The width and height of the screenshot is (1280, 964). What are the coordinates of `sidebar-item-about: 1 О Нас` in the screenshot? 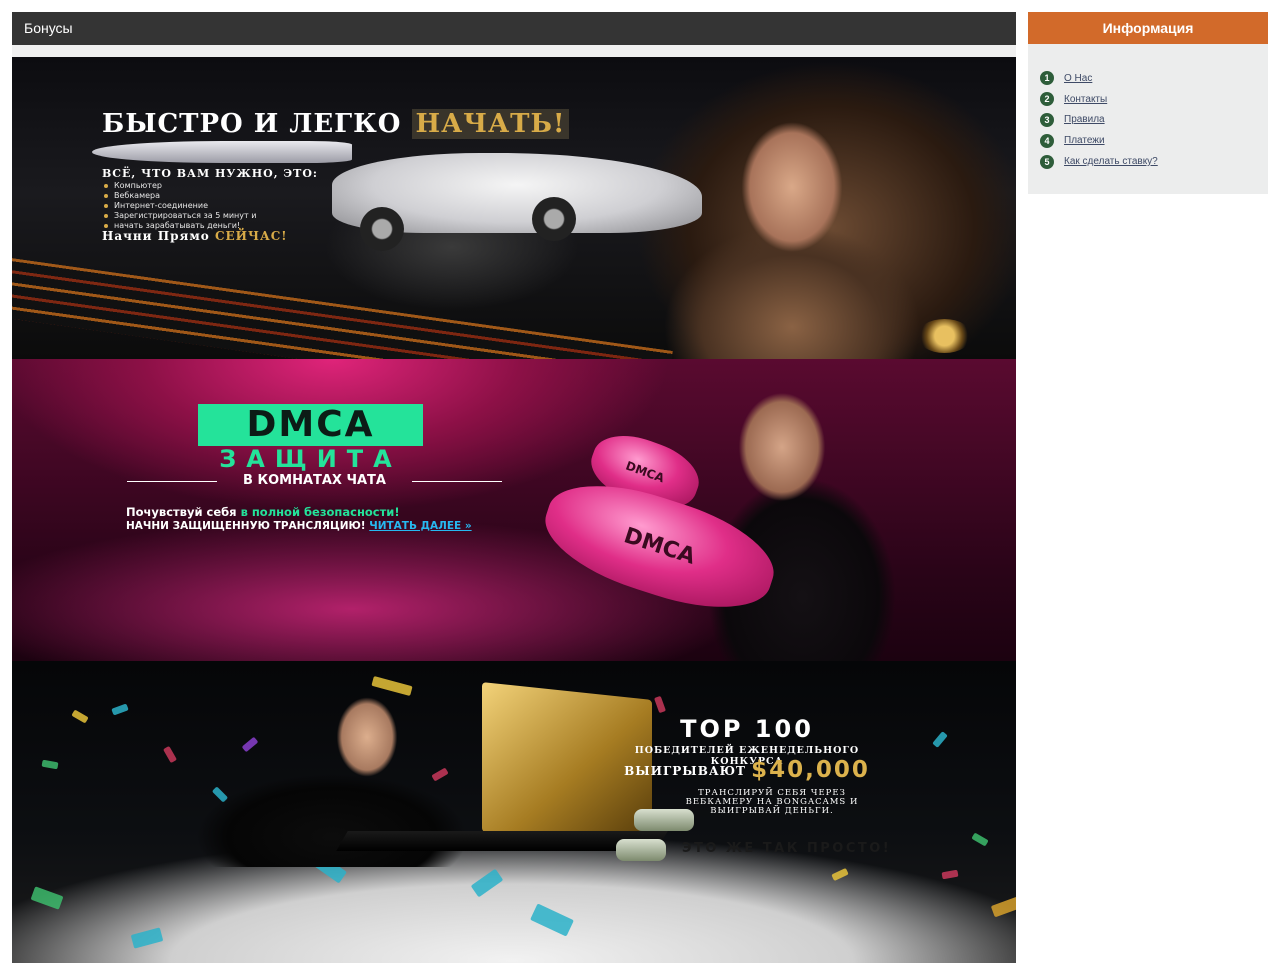 It's located at (1154, 78).